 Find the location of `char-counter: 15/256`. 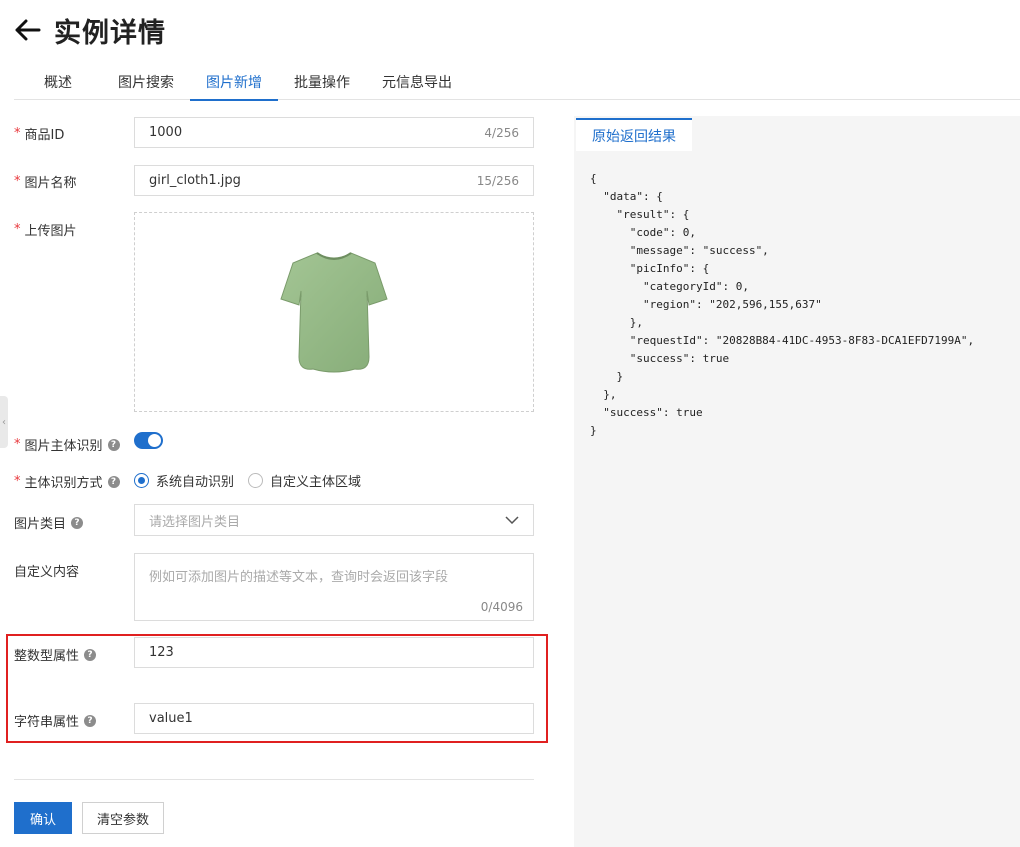

char-counter: 15/256 is located at coordinates (497, 180).